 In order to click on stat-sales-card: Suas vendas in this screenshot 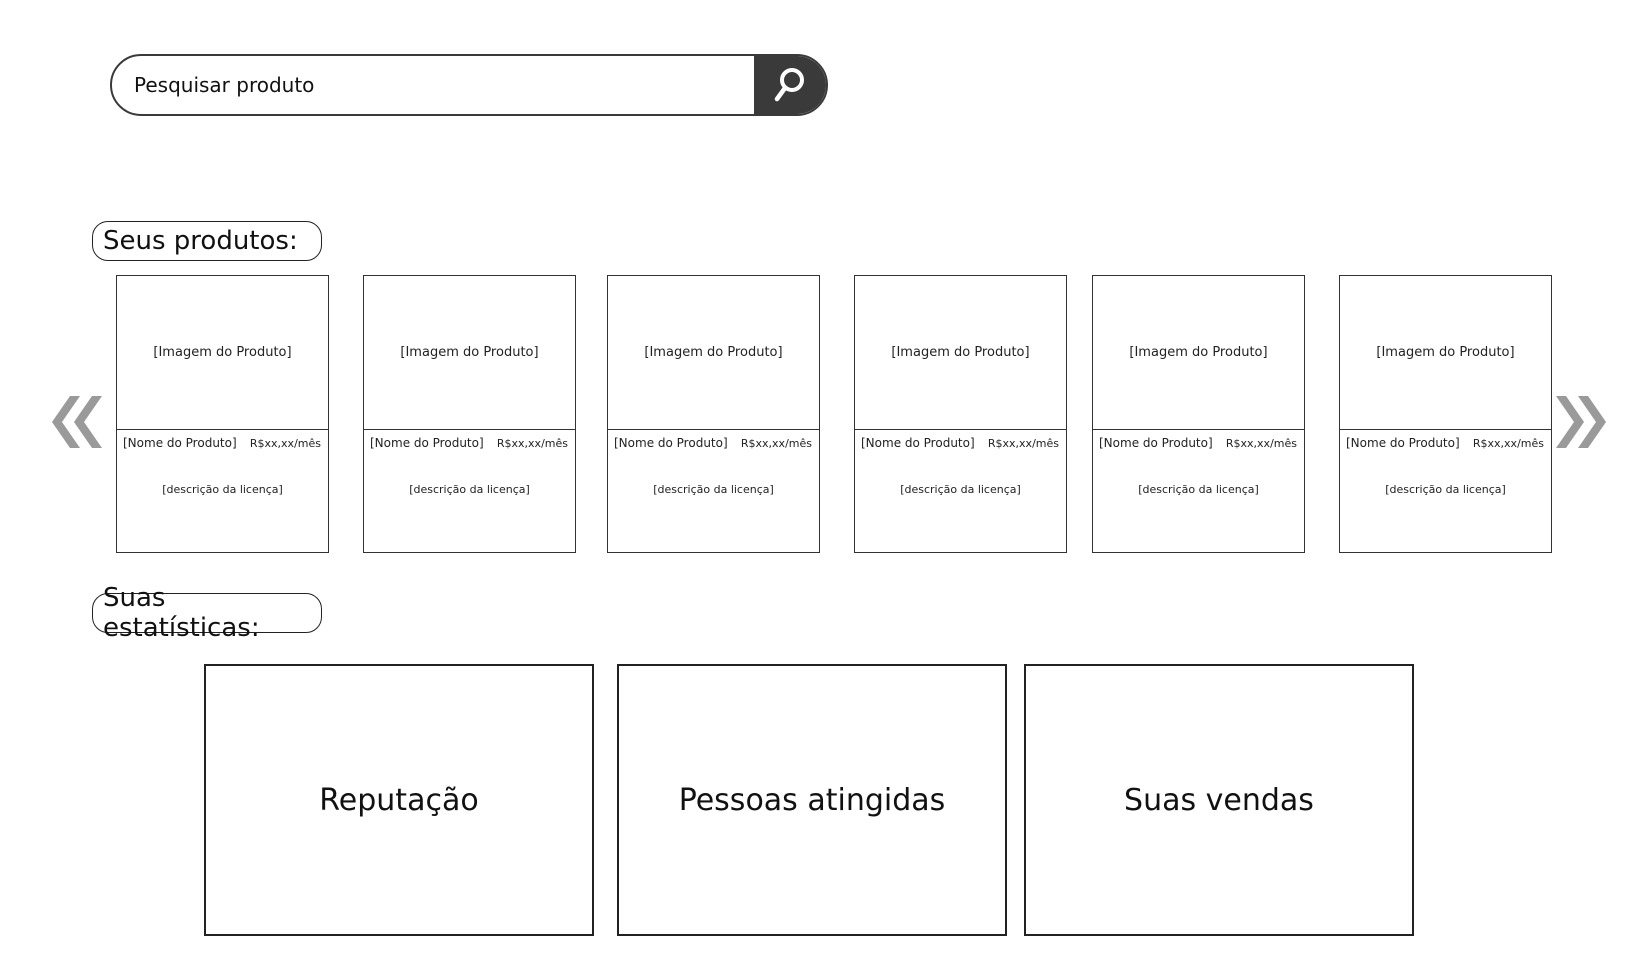, I will do `click(1219, 800)`.